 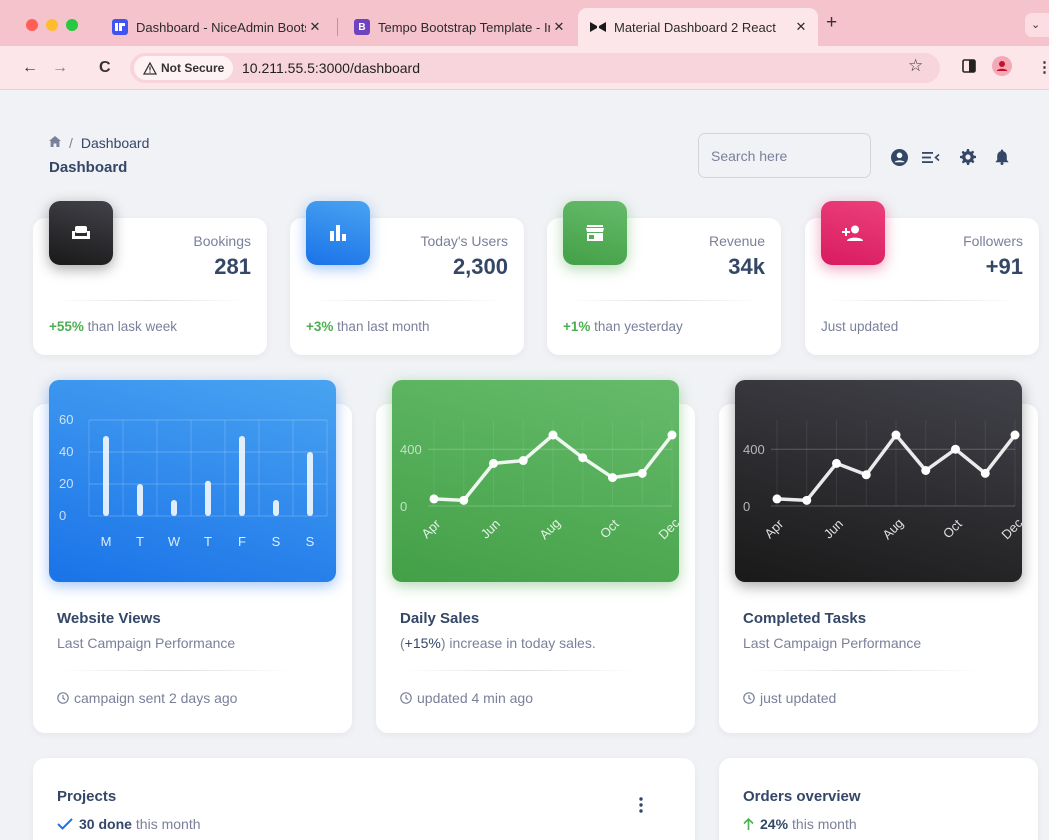 What do you see at coordinates (147, 698) in the screenshot?
I see `chart-footer: campaign sent 2 days ago` at bounding box center [147, 698].